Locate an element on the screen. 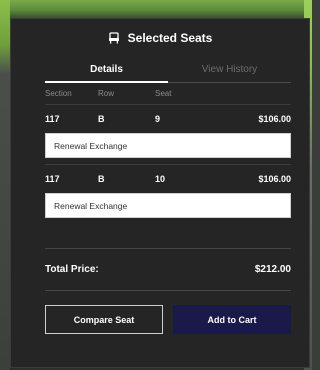 This screenshot has height=370, width=320. seat-icon is located at coordinates (114, 38).